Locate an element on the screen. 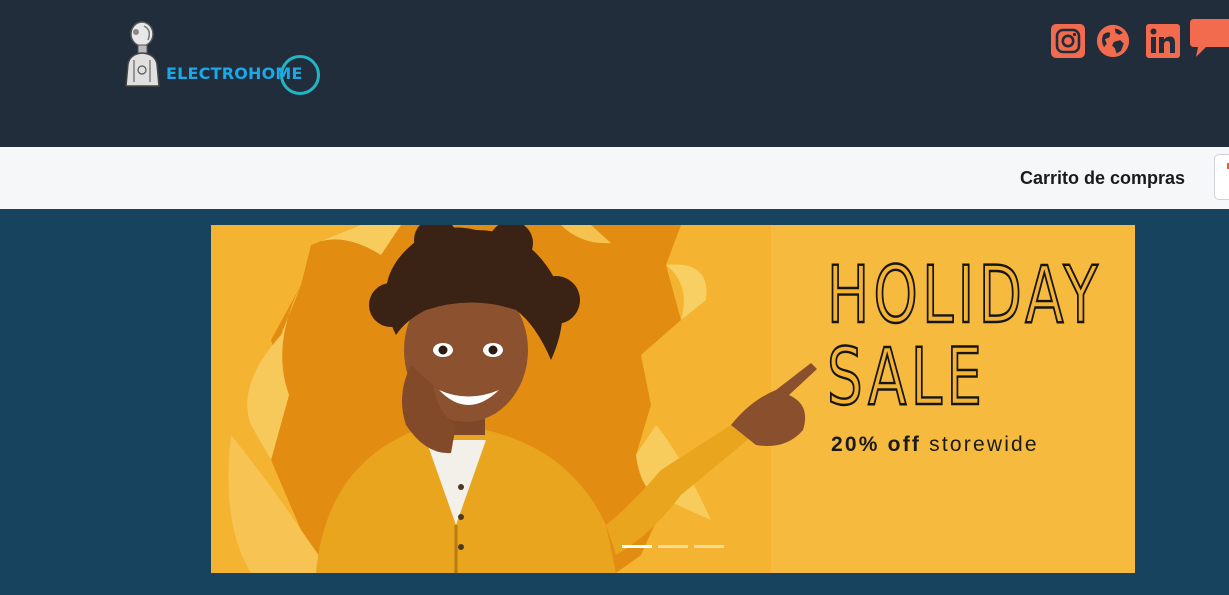  headline-line-2: SALE is located at coordinates (906, 378).